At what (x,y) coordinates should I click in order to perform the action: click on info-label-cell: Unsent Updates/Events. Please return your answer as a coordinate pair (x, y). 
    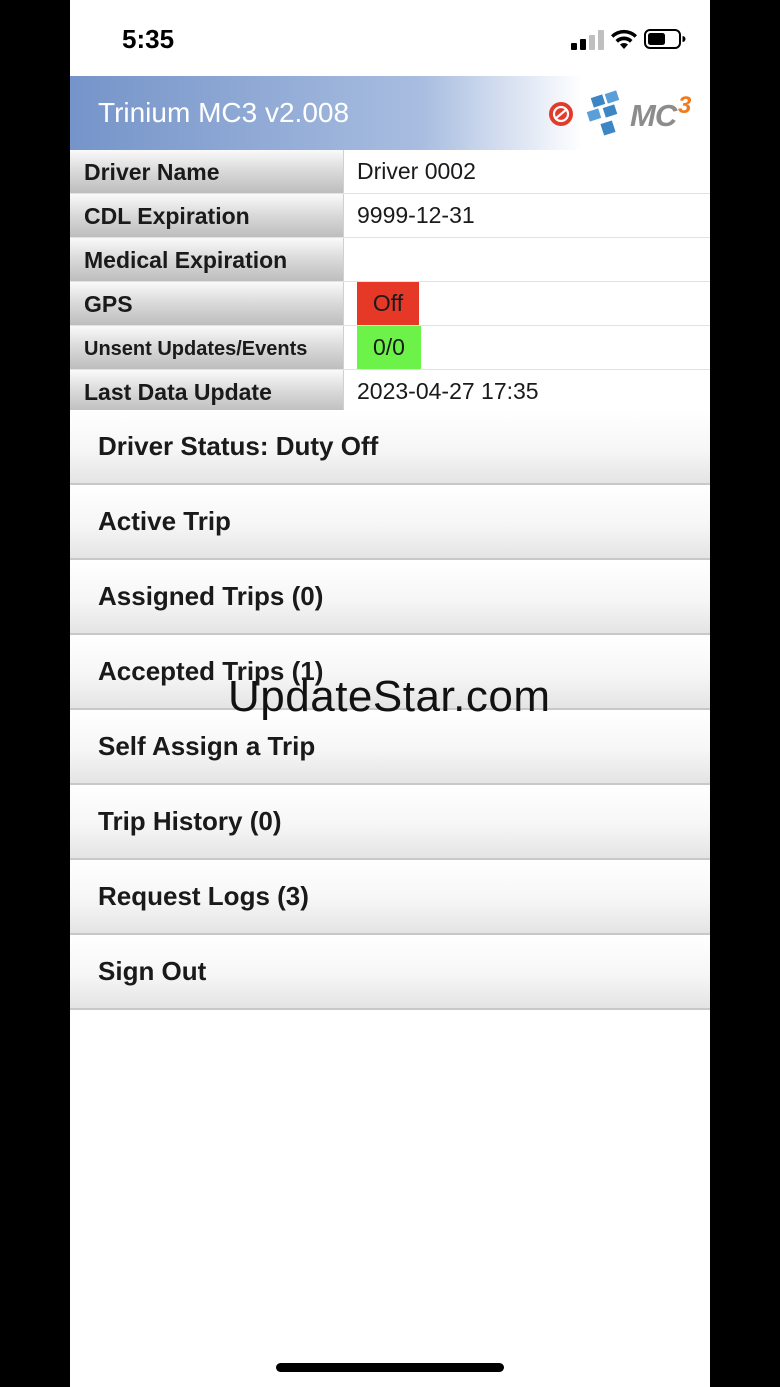
    Looking at the image, I should click on (207, 347).